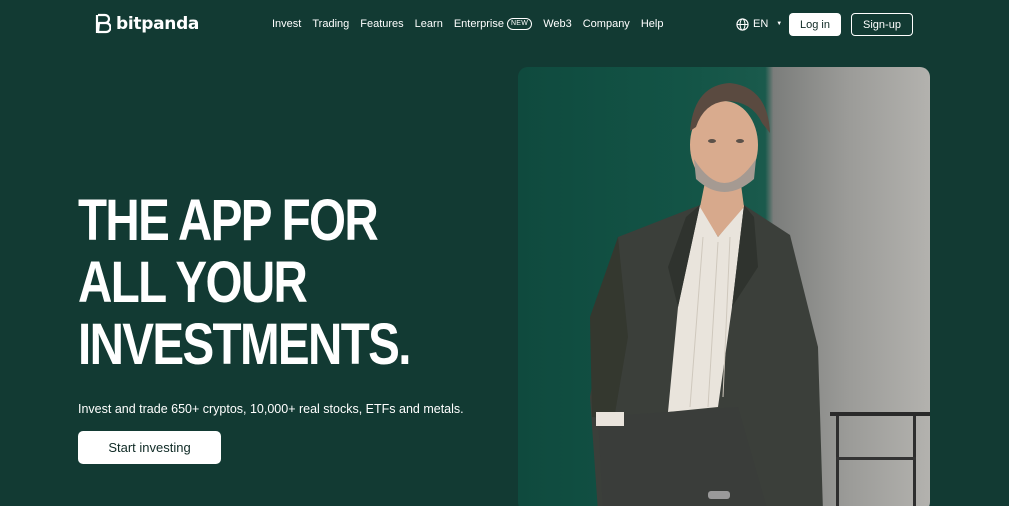 The height and width of the screenshot is (506, 1009). Describe the element at coordinates (103, 23) in the screenshot. I see `bitpanda-logo-icon` at that location.